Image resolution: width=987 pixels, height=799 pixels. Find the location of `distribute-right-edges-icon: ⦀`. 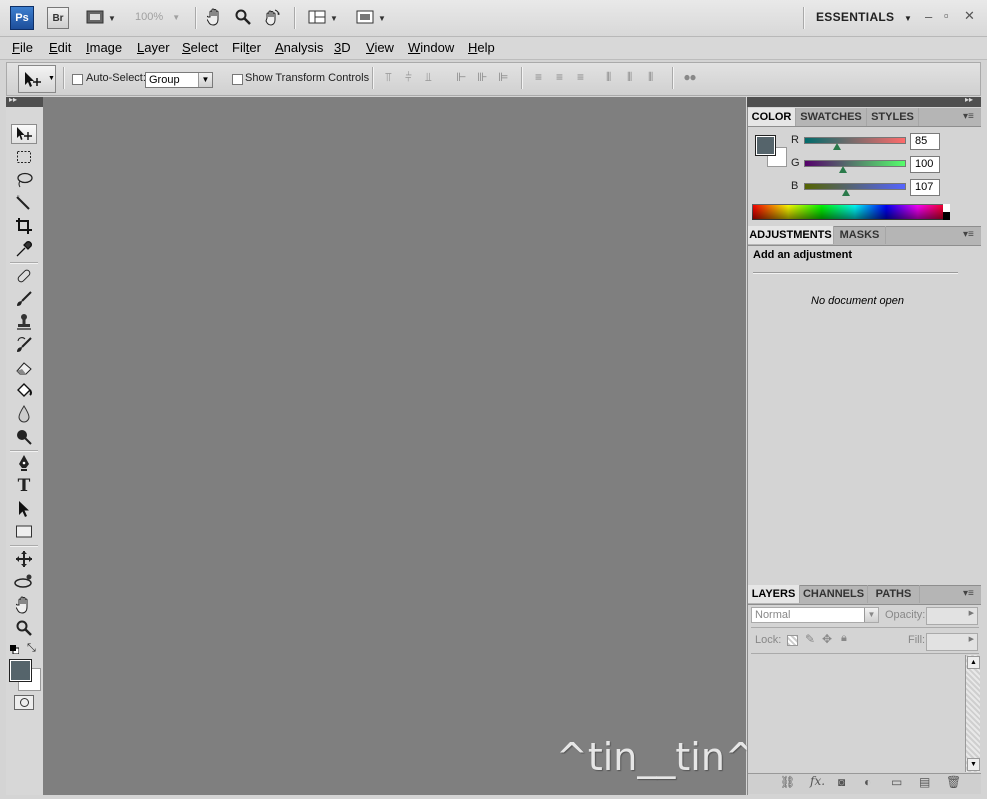

distribute-right-edges-icon: ⦀ is located at coordinates (650, 77).